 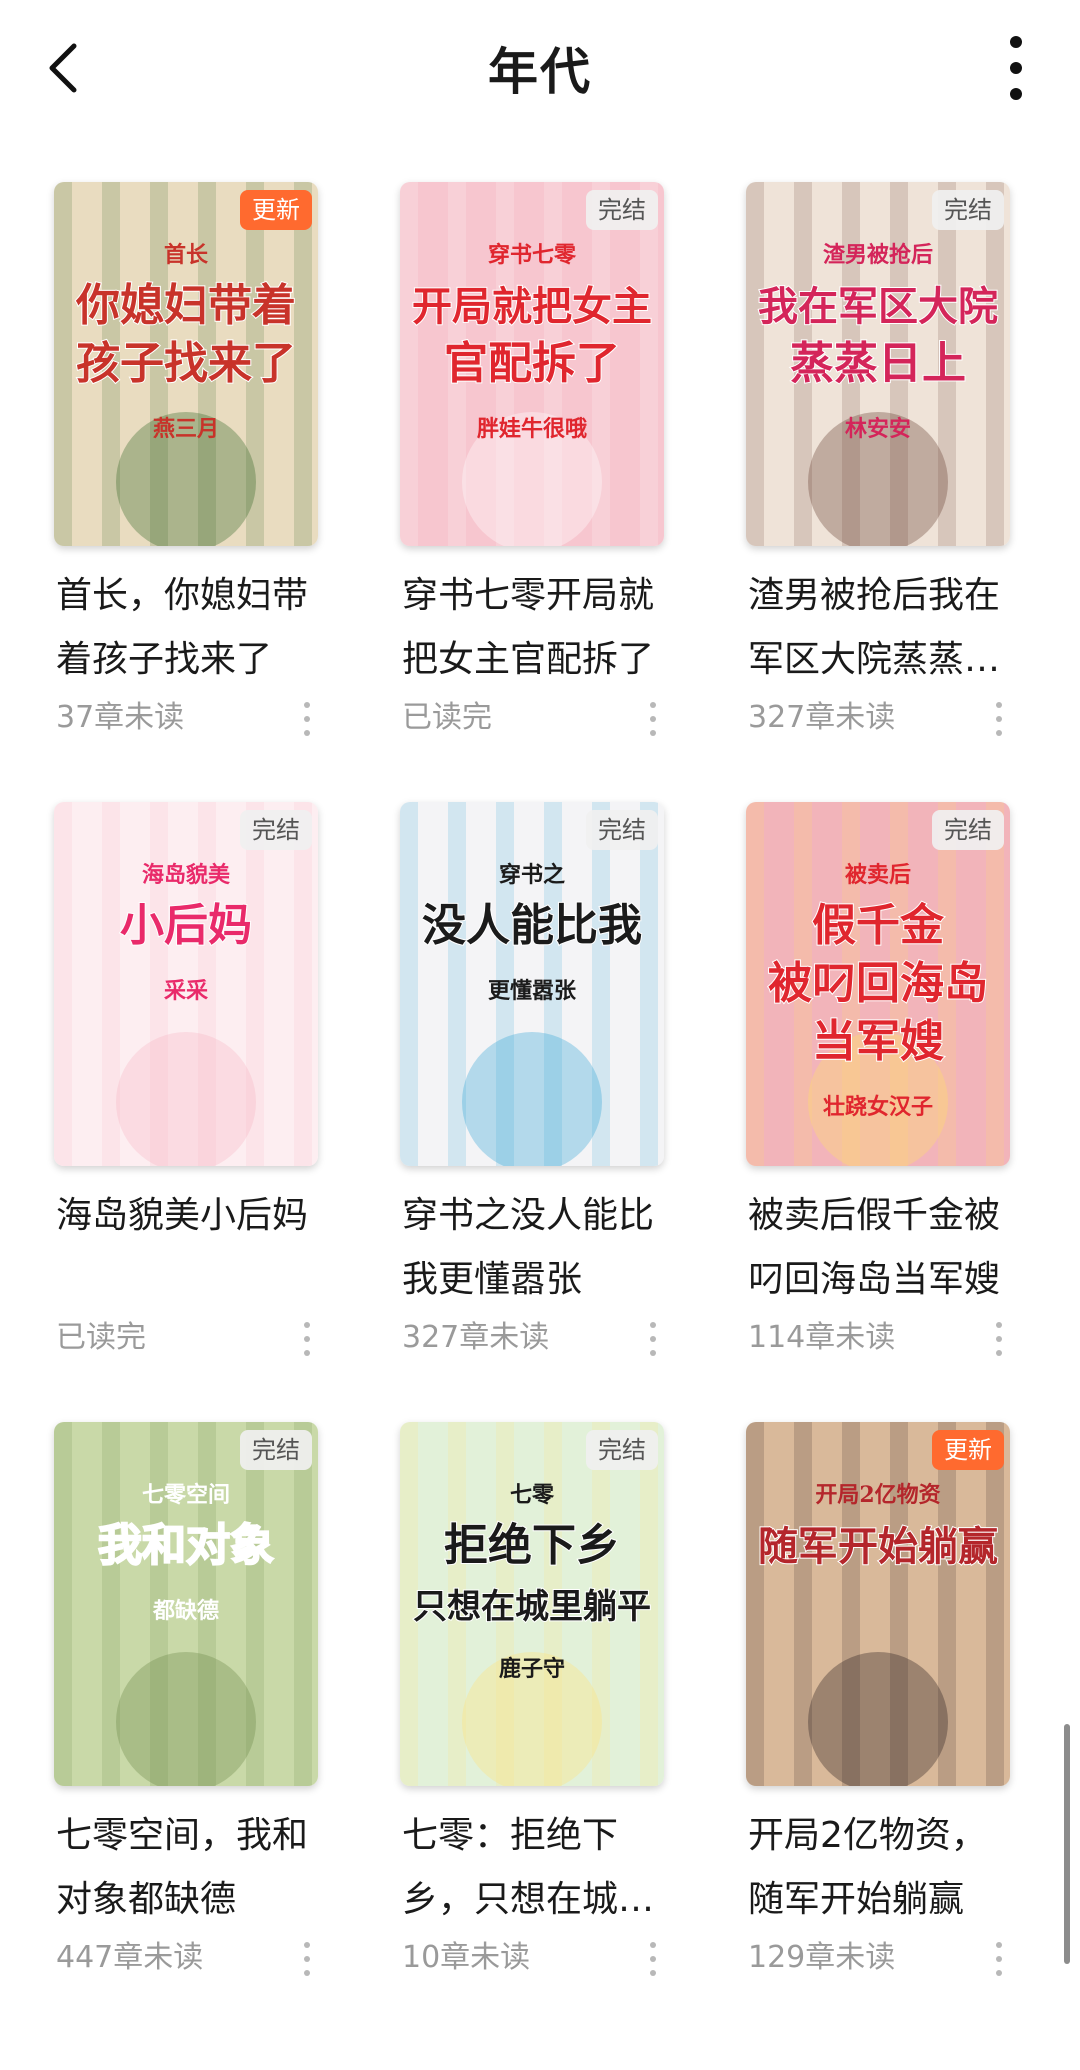 I want to click on book-card: 首长 你媳妇带着 孩子找来了 燕三月 更新 首长，你媳妇带着孩子找来了 37章未读, so click(x=186, y=462).